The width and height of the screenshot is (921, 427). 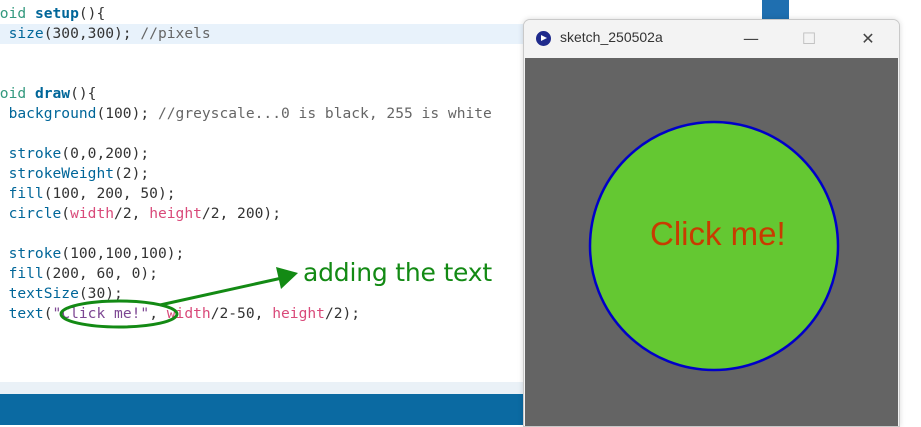 What do you see at coordinates (718, 233) in the screenshot?
I see `sketch-click-me-label: Click me!` at bounding box center [718, 233].